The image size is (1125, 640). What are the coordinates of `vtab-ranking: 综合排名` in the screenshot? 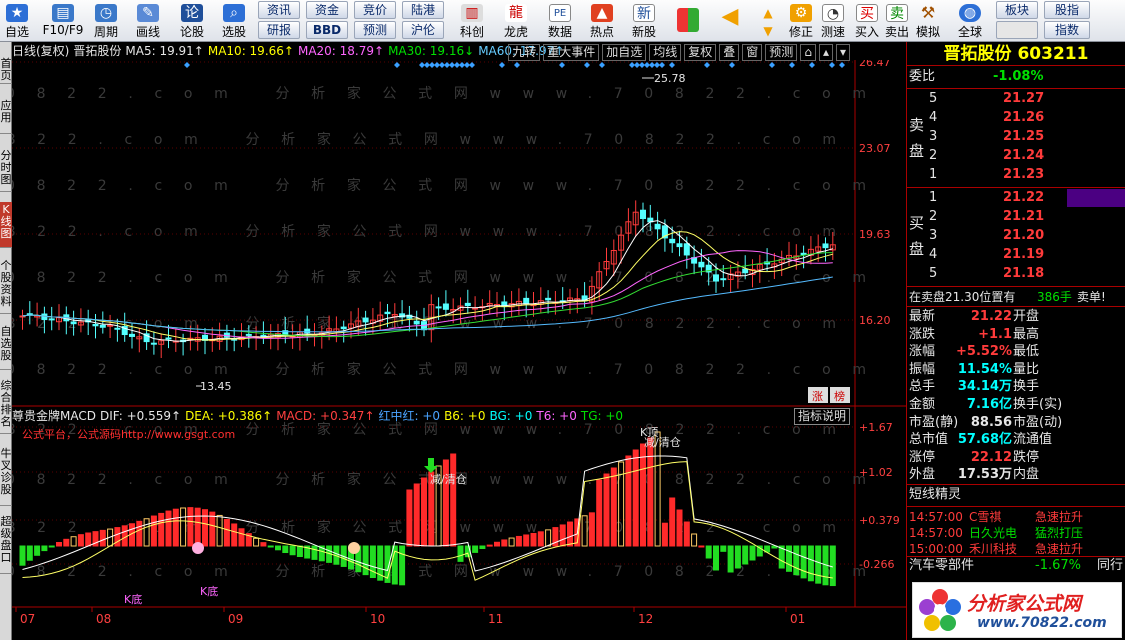 It's located at (6, 406).